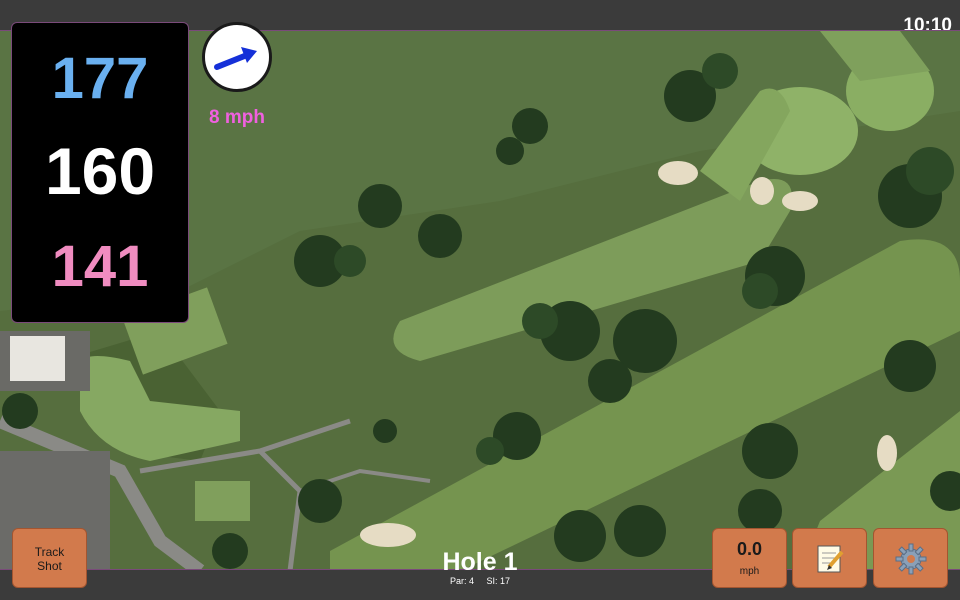  Describe the element at coordinates (100, 78) in the screenshot. I see `back-distance: 177` at that location.